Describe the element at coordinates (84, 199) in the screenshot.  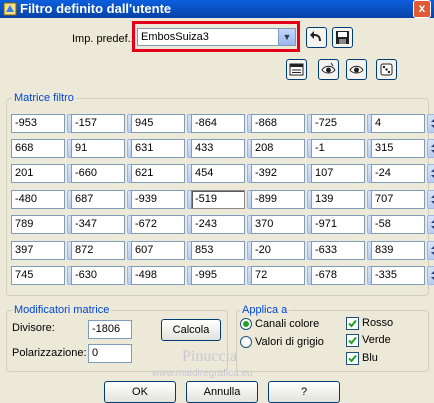
I see `matrix-cell-value: 687` at that location.